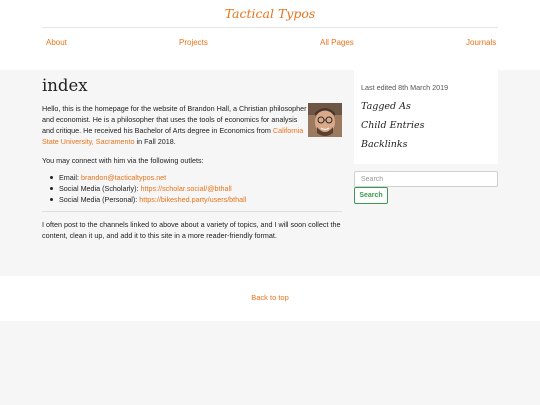  I want to click on tagged-as-link: Tagged As, so click(386, 107).